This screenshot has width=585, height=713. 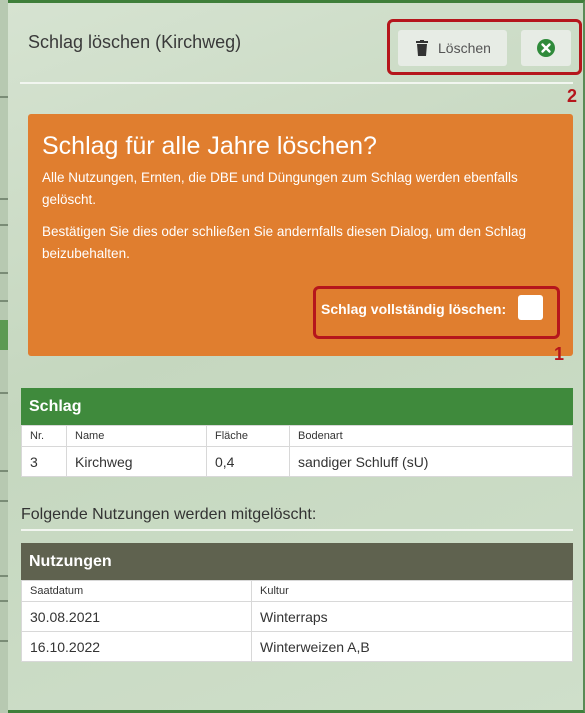 What do you see at coordinates (484, 47) in the screenshot?
I see `callout-frame-header-buttons` at bounding box center [484, 47].